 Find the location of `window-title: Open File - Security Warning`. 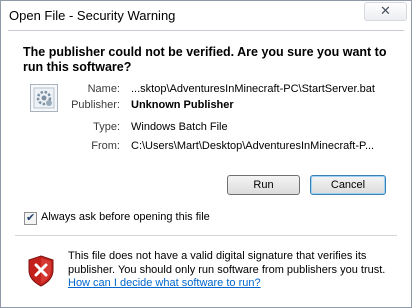

window-title: Open File - Security Warning is located at coordinates (92, 15).